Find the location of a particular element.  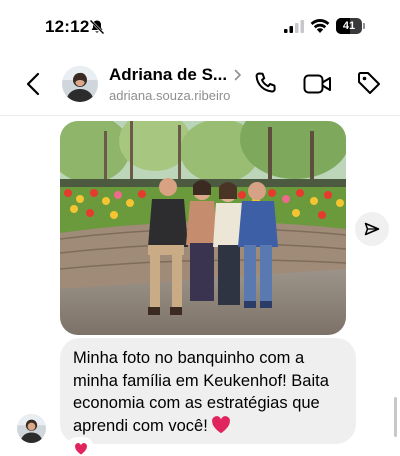

message-reaction is located at coordinates (80, 446).